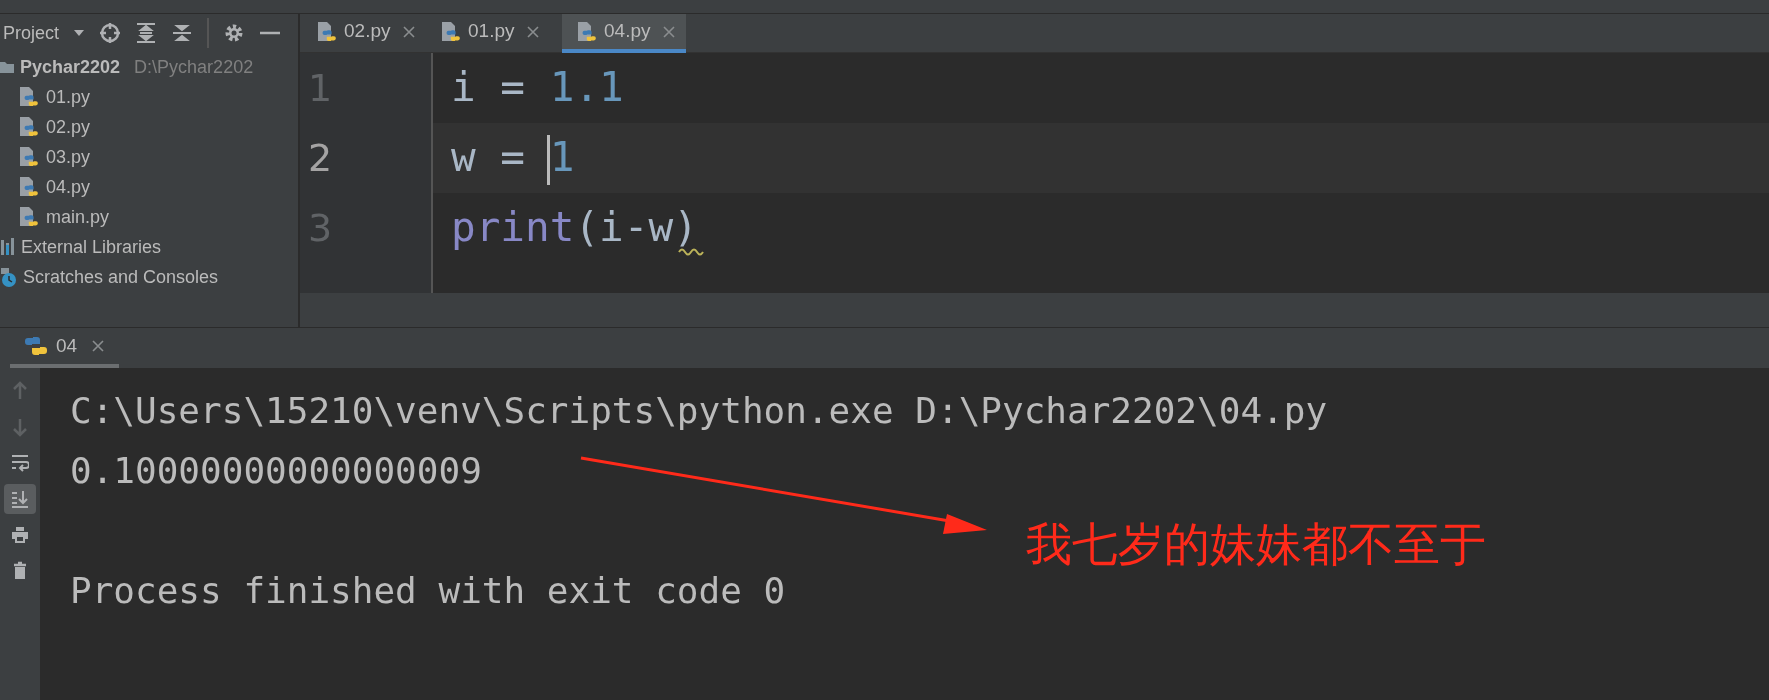 The image size is (1769, 700). What do you see at coordinates (91, 247) in the screenshot?
I see `tree-item: External Libraries` at bounding box center [91, 247].